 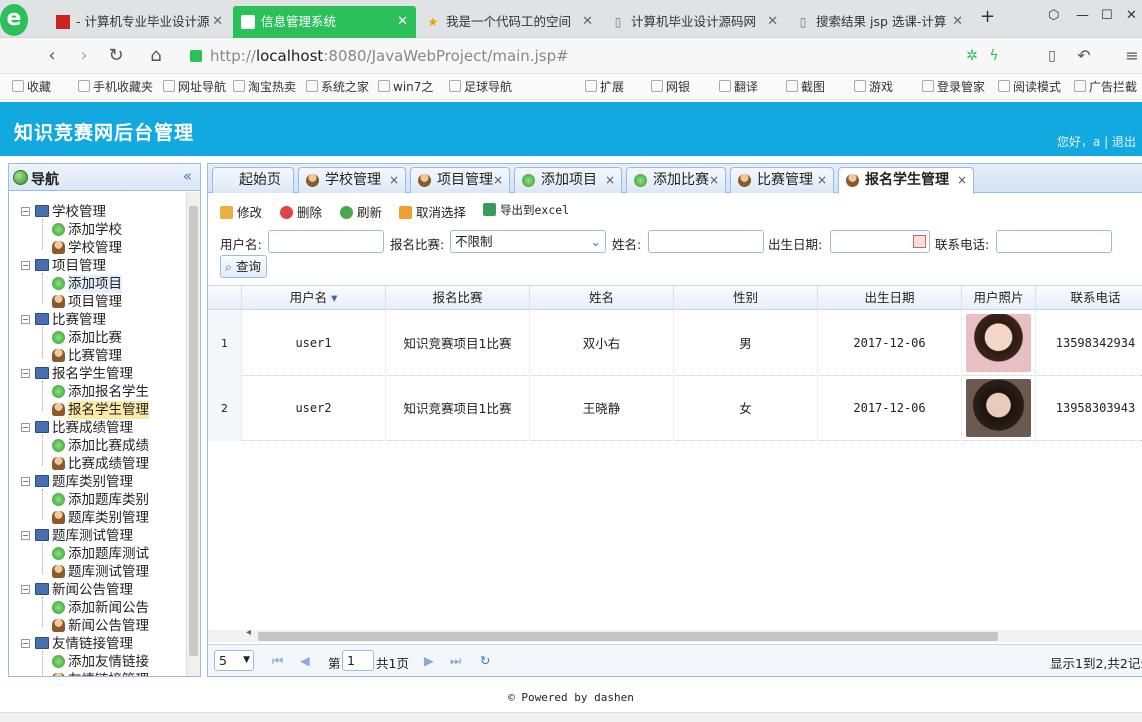 What do you see at coordinates (919, 241) in the screenshot?
I see `calendar-icon` at bounding box center [919, 241].